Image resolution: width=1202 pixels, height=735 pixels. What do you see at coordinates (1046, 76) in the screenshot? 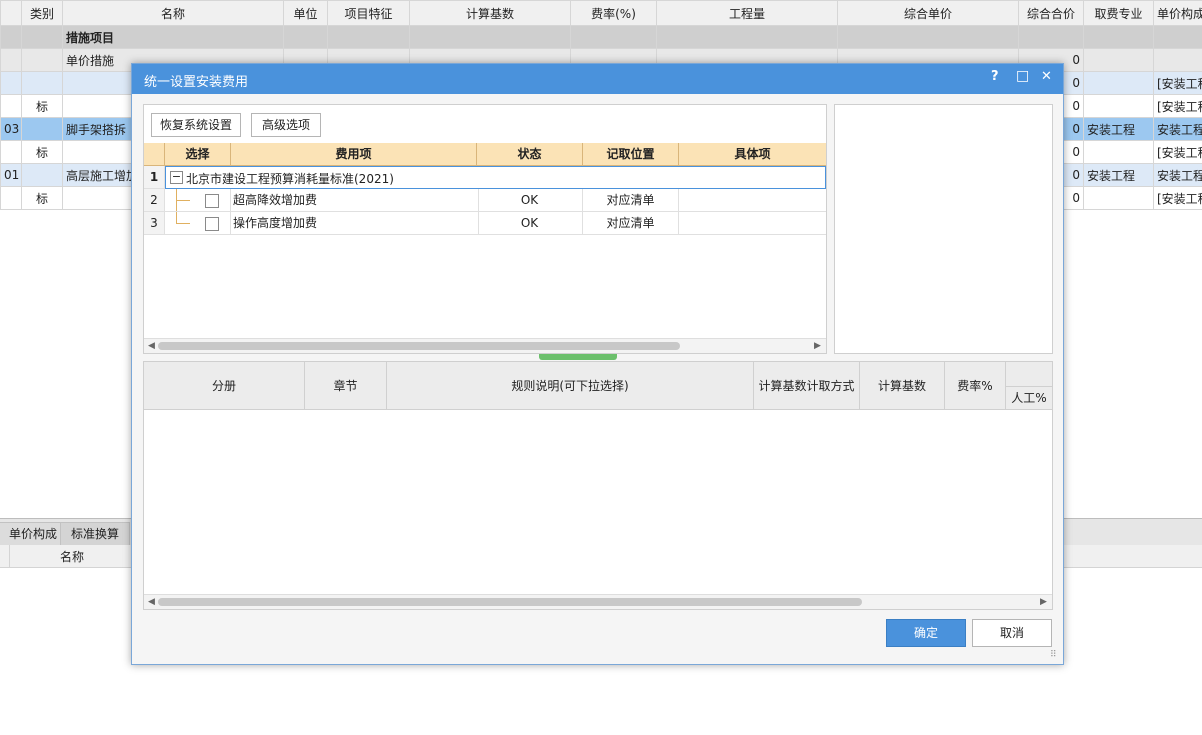
I see `close-icon: ✕` at bounding box center [1046, 76].